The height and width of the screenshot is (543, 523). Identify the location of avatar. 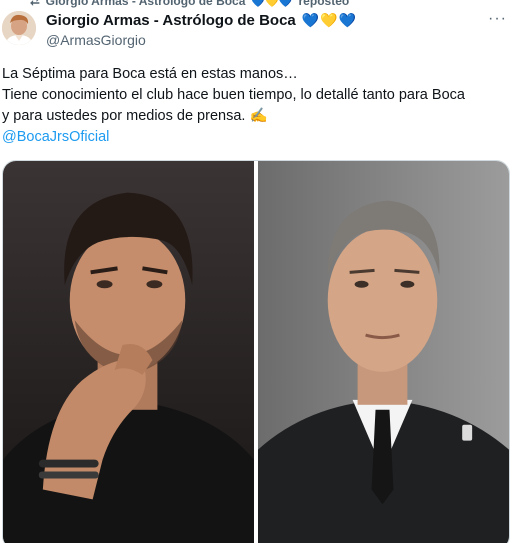
(19, 28).